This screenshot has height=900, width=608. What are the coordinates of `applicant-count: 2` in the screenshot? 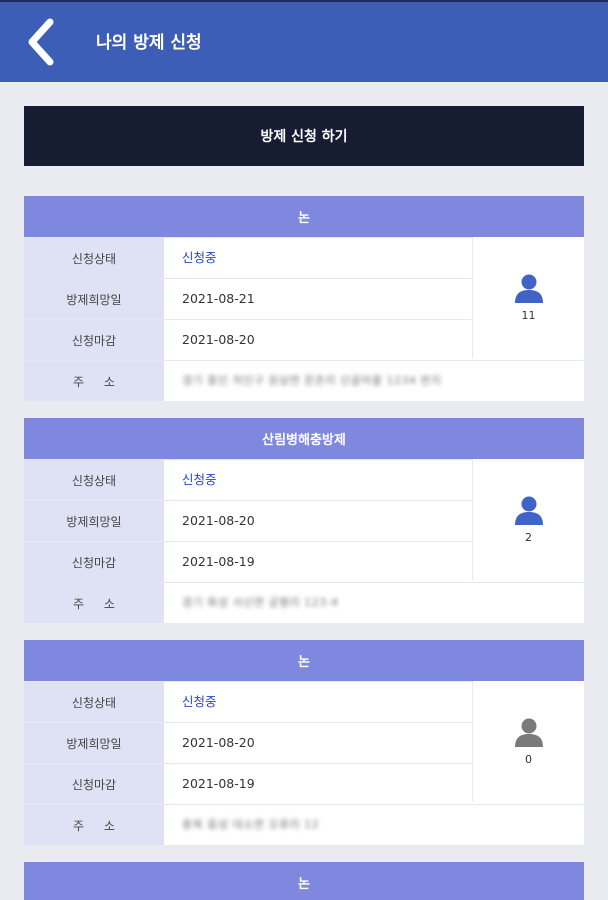 It's located at (528, 519).